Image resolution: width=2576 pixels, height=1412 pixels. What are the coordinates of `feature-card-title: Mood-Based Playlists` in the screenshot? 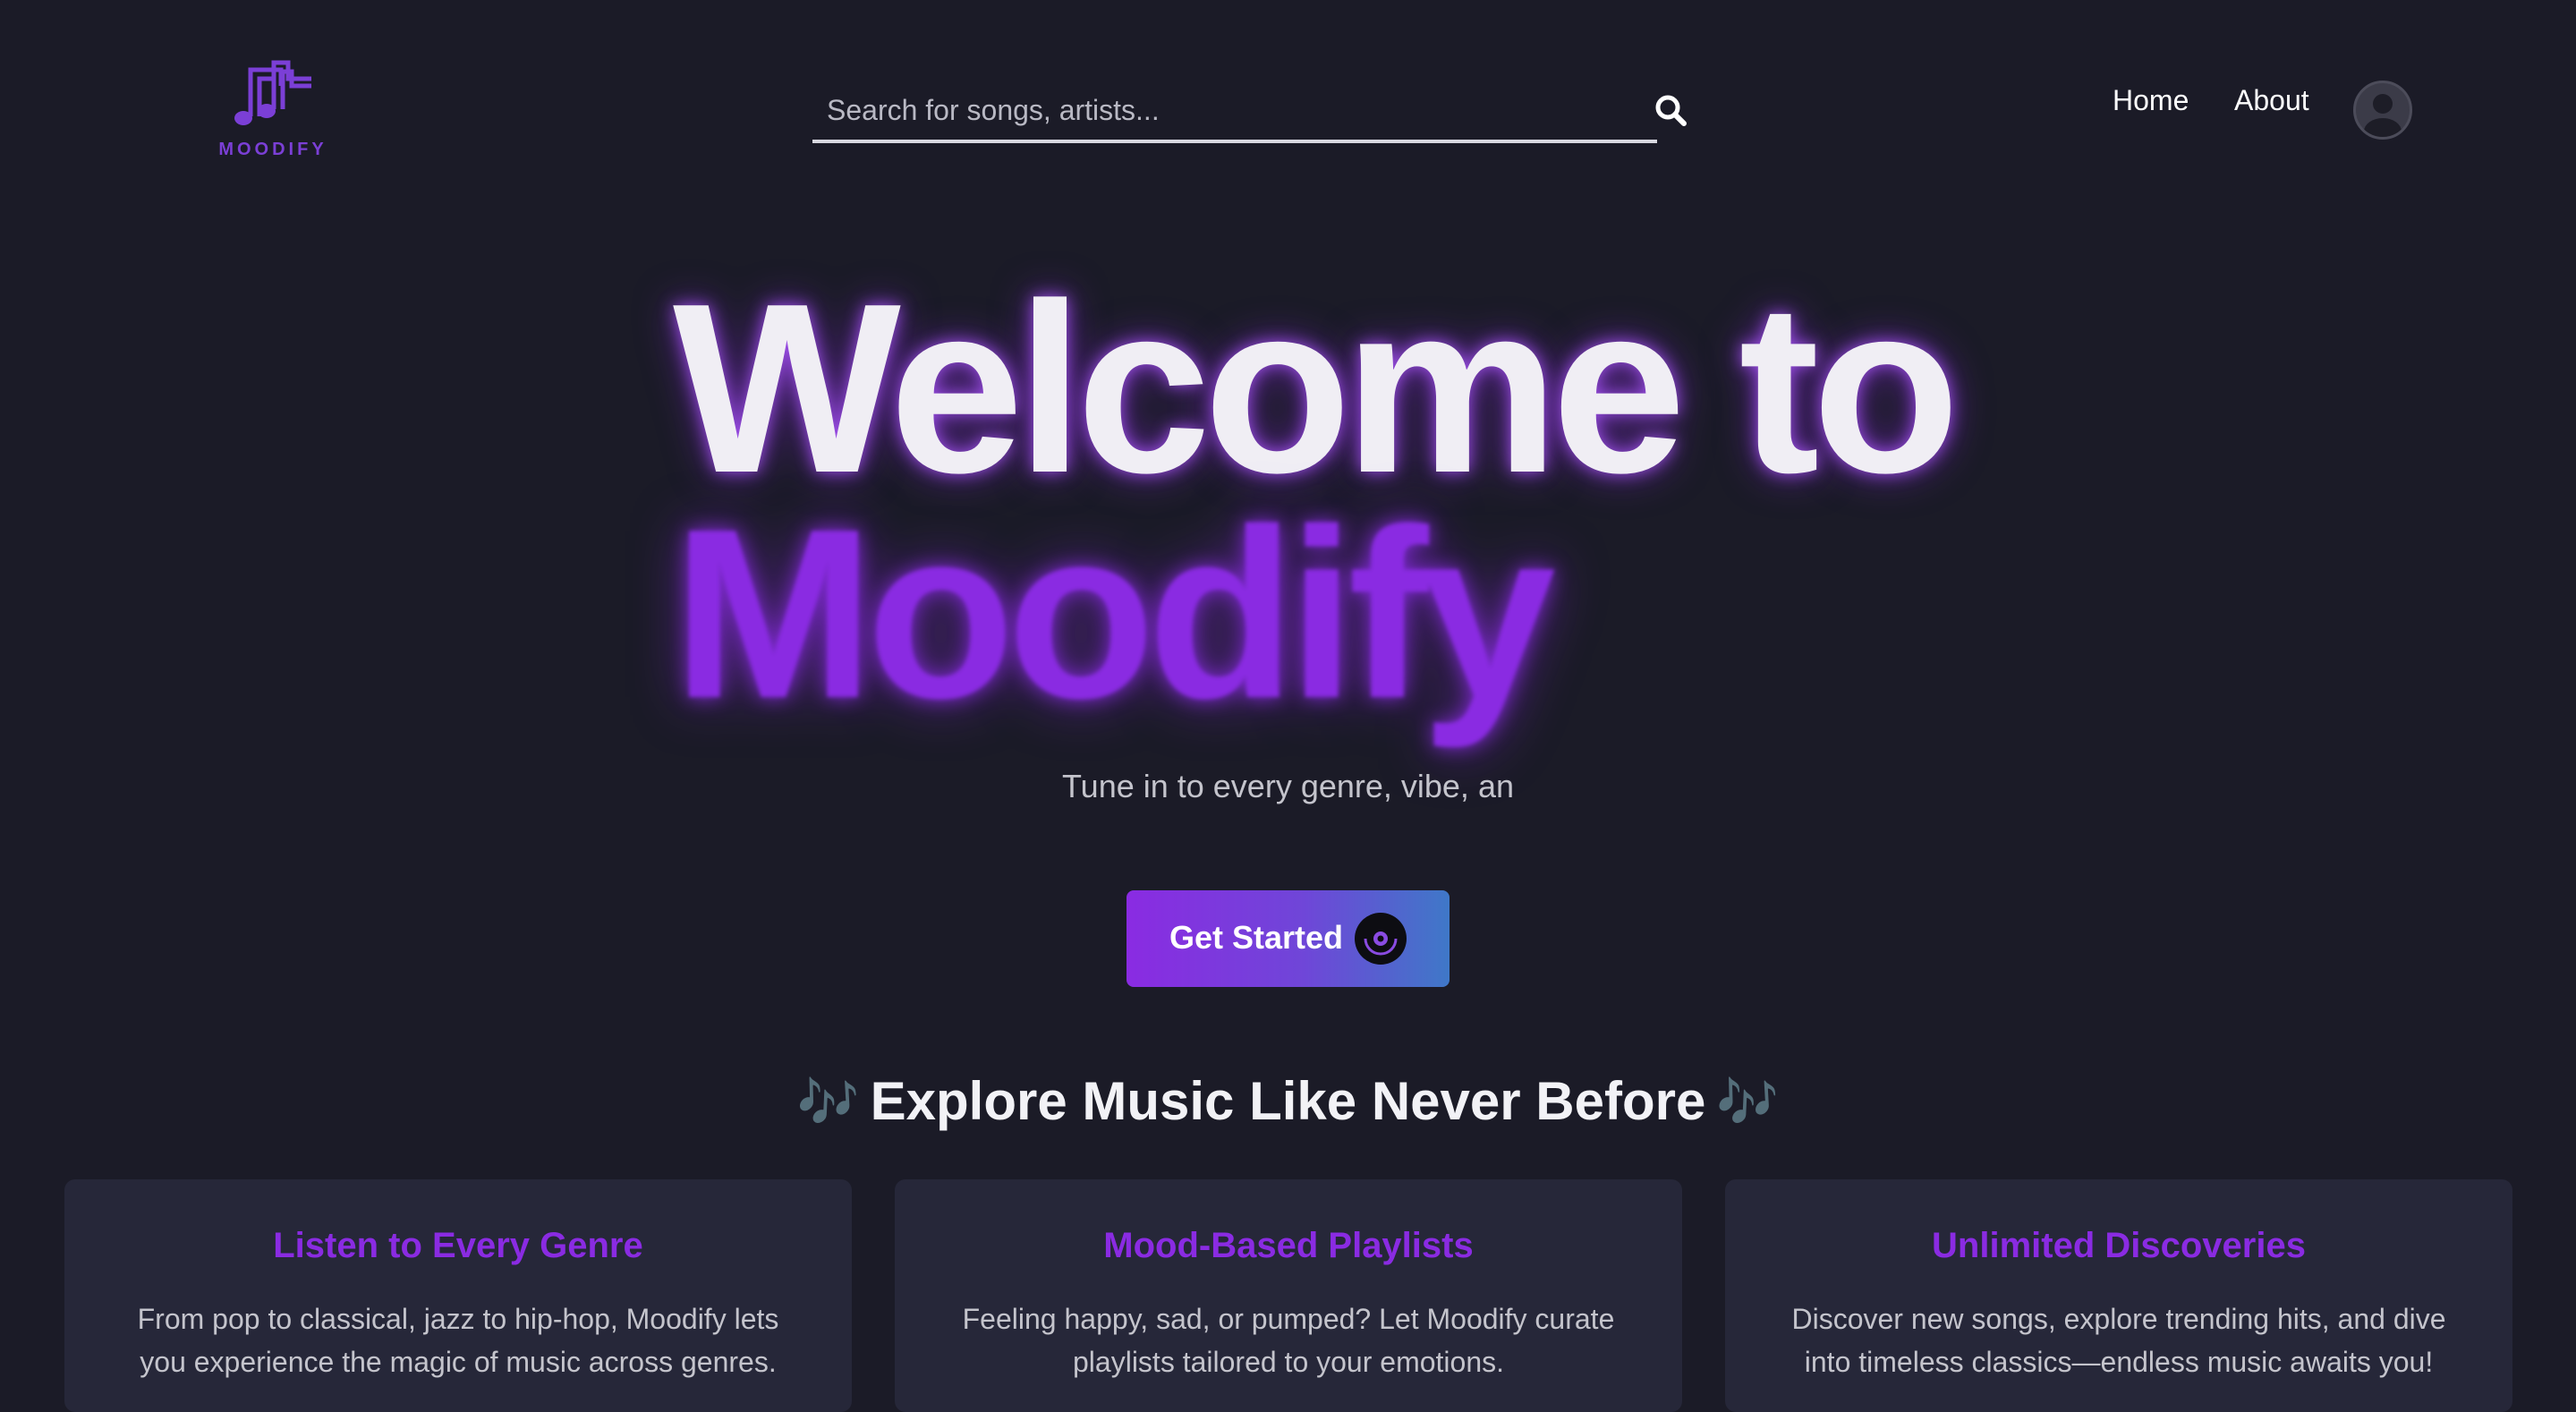 It's located at (1288, 1246).